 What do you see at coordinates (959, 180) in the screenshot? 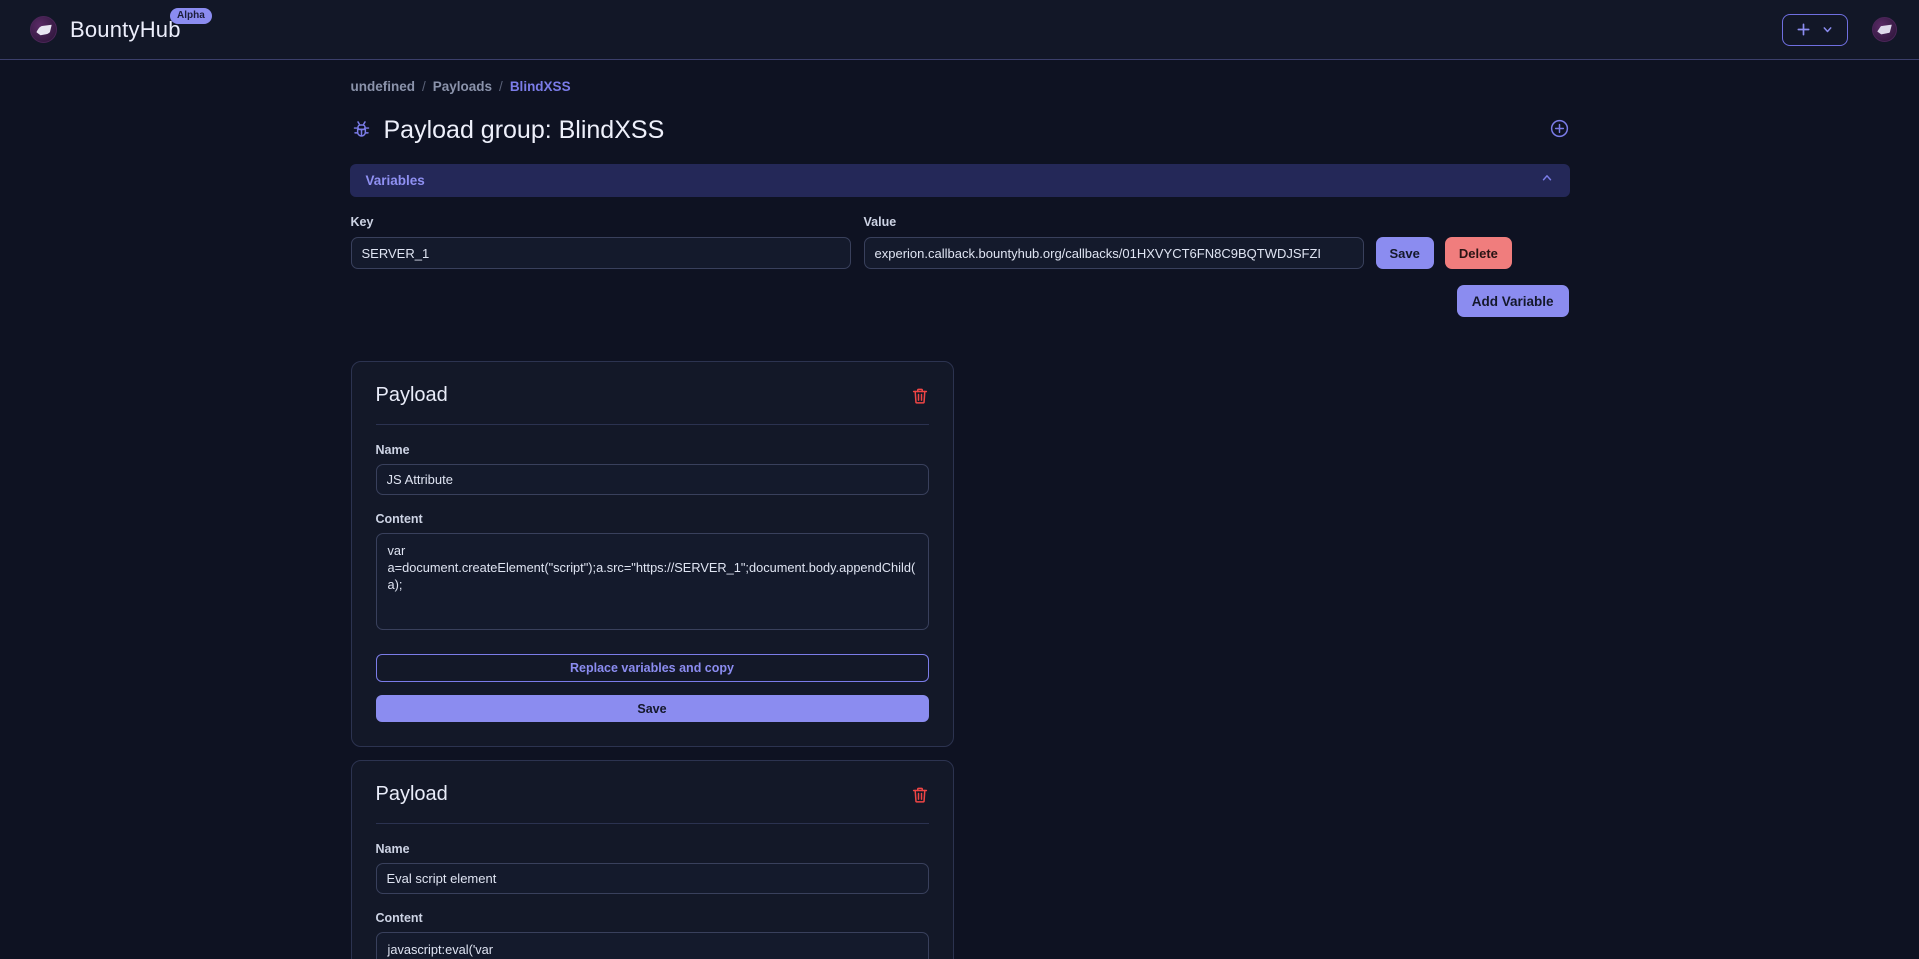
I see `variables-accordion-header: Variables` at bounding box center [959, 180].